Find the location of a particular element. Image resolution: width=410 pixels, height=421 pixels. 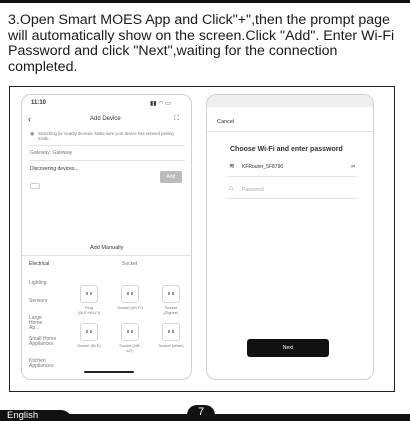

top-bar is located at coordinates (205, 1).